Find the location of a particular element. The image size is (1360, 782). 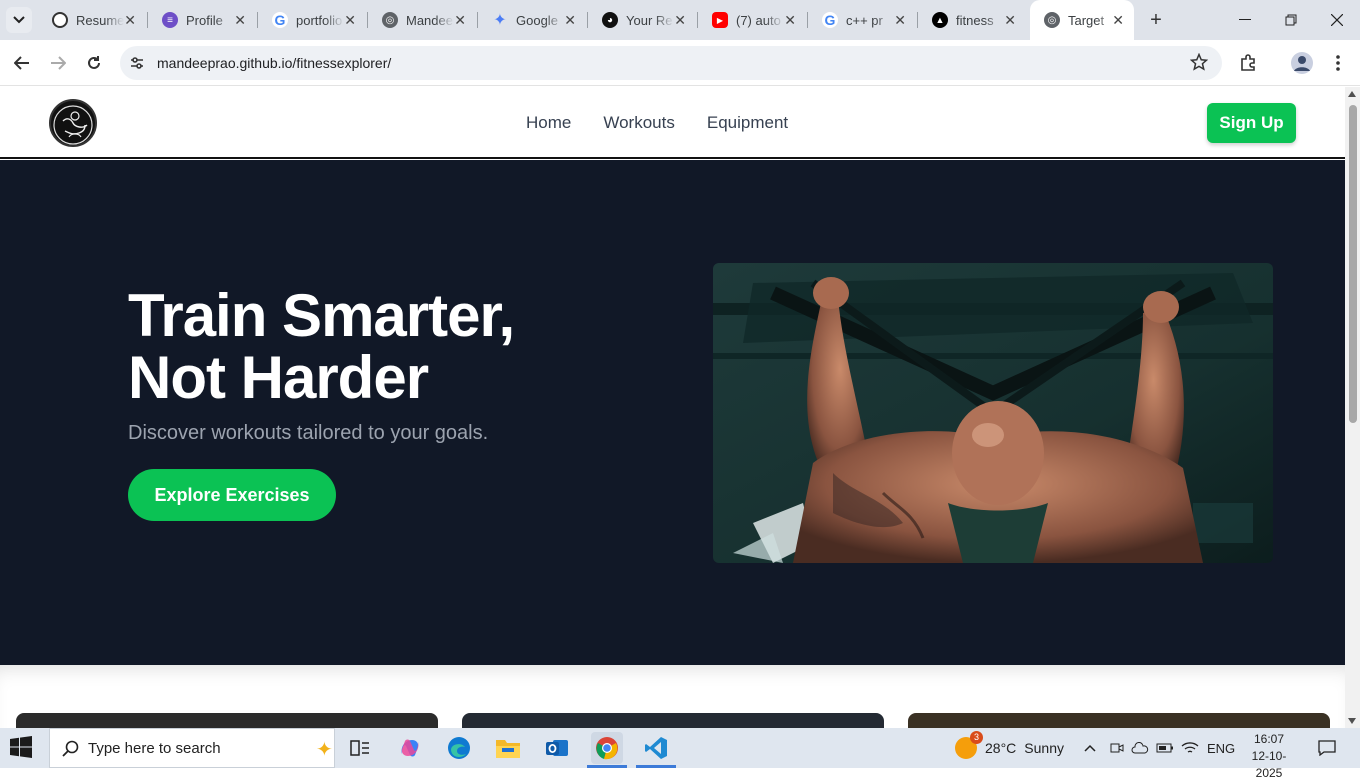

restore-button is located at coordinates (1291, 20).